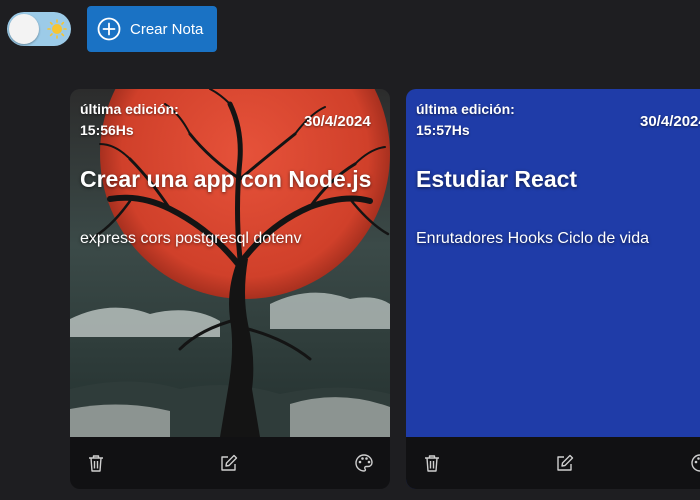 This screenshot has height=500, width=700. Describe the element at coordinates (191, 238) in the screenshot. I see `note-content: express cors postgresql dotenv` at that location.